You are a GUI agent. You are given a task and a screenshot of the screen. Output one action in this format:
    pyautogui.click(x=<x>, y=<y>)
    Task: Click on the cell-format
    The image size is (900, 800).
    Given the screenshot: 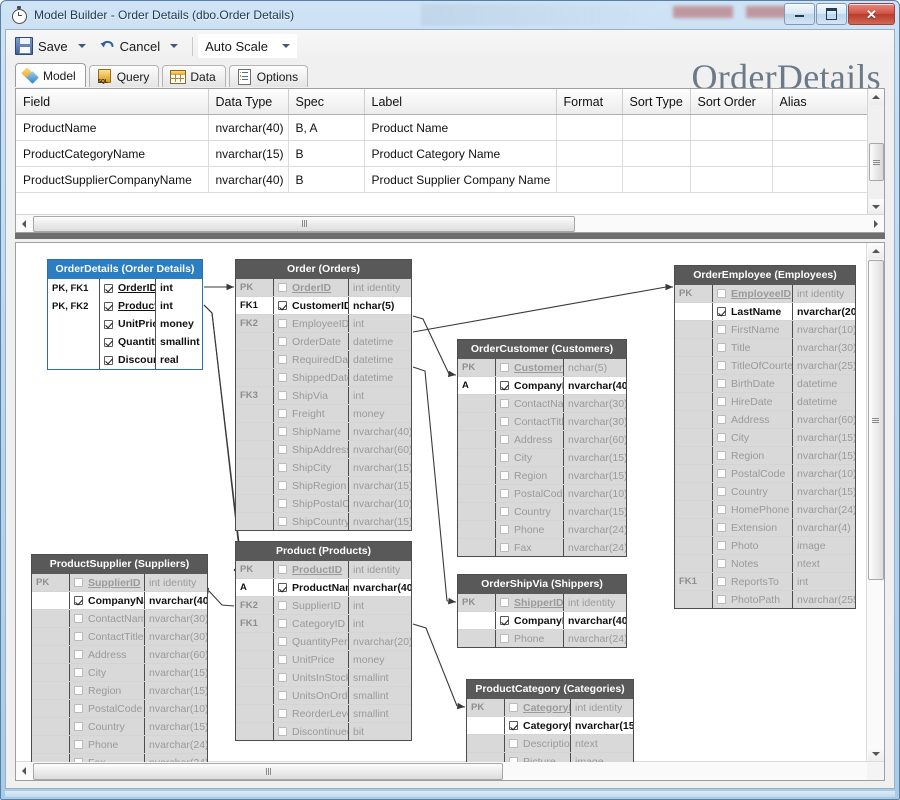 What is the action you would take?
    pyautogui.click(x=589, y=179)
    